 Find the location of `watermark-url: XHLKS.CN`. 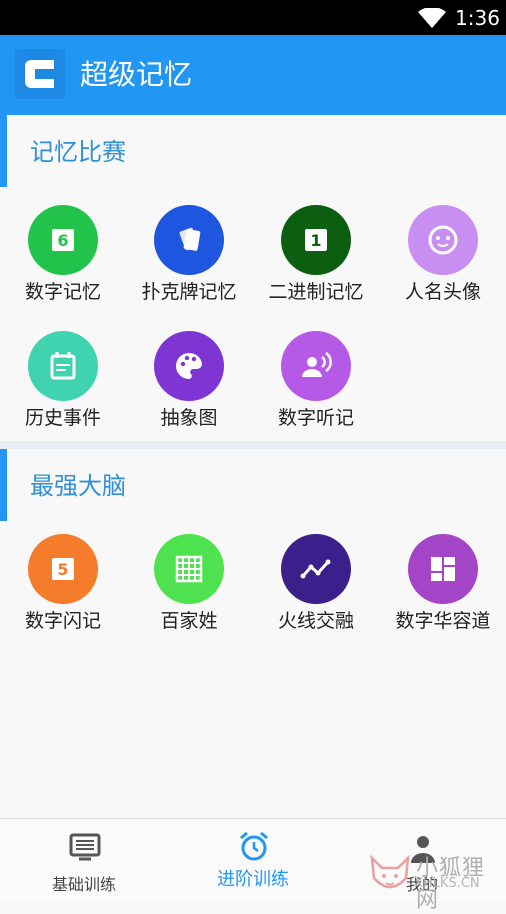

watermark-url: XHLKS.CN is located at coordinates (447, 883).